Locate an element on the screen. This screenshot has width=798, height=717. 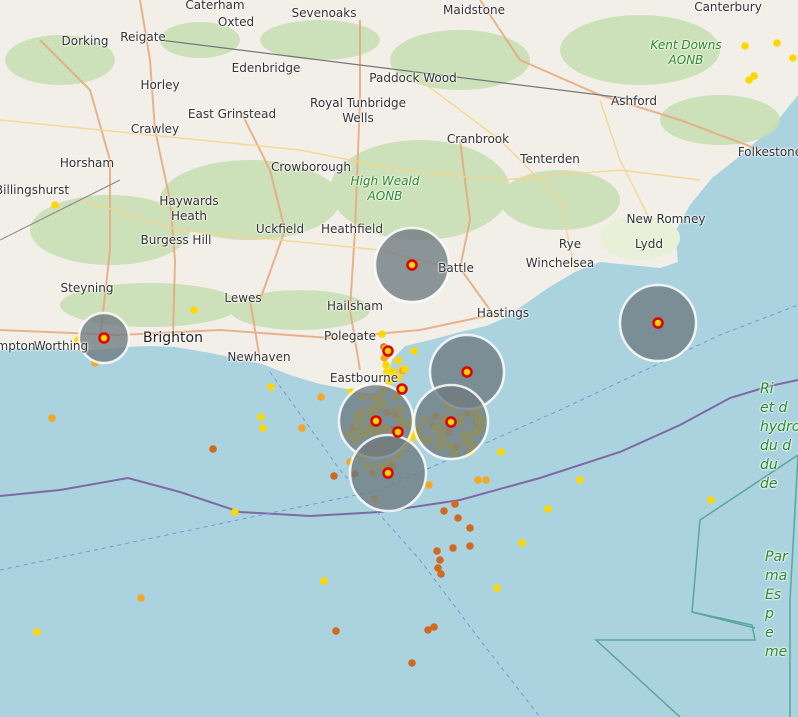
place-label: Dorking is located at coordinates (85, 41).